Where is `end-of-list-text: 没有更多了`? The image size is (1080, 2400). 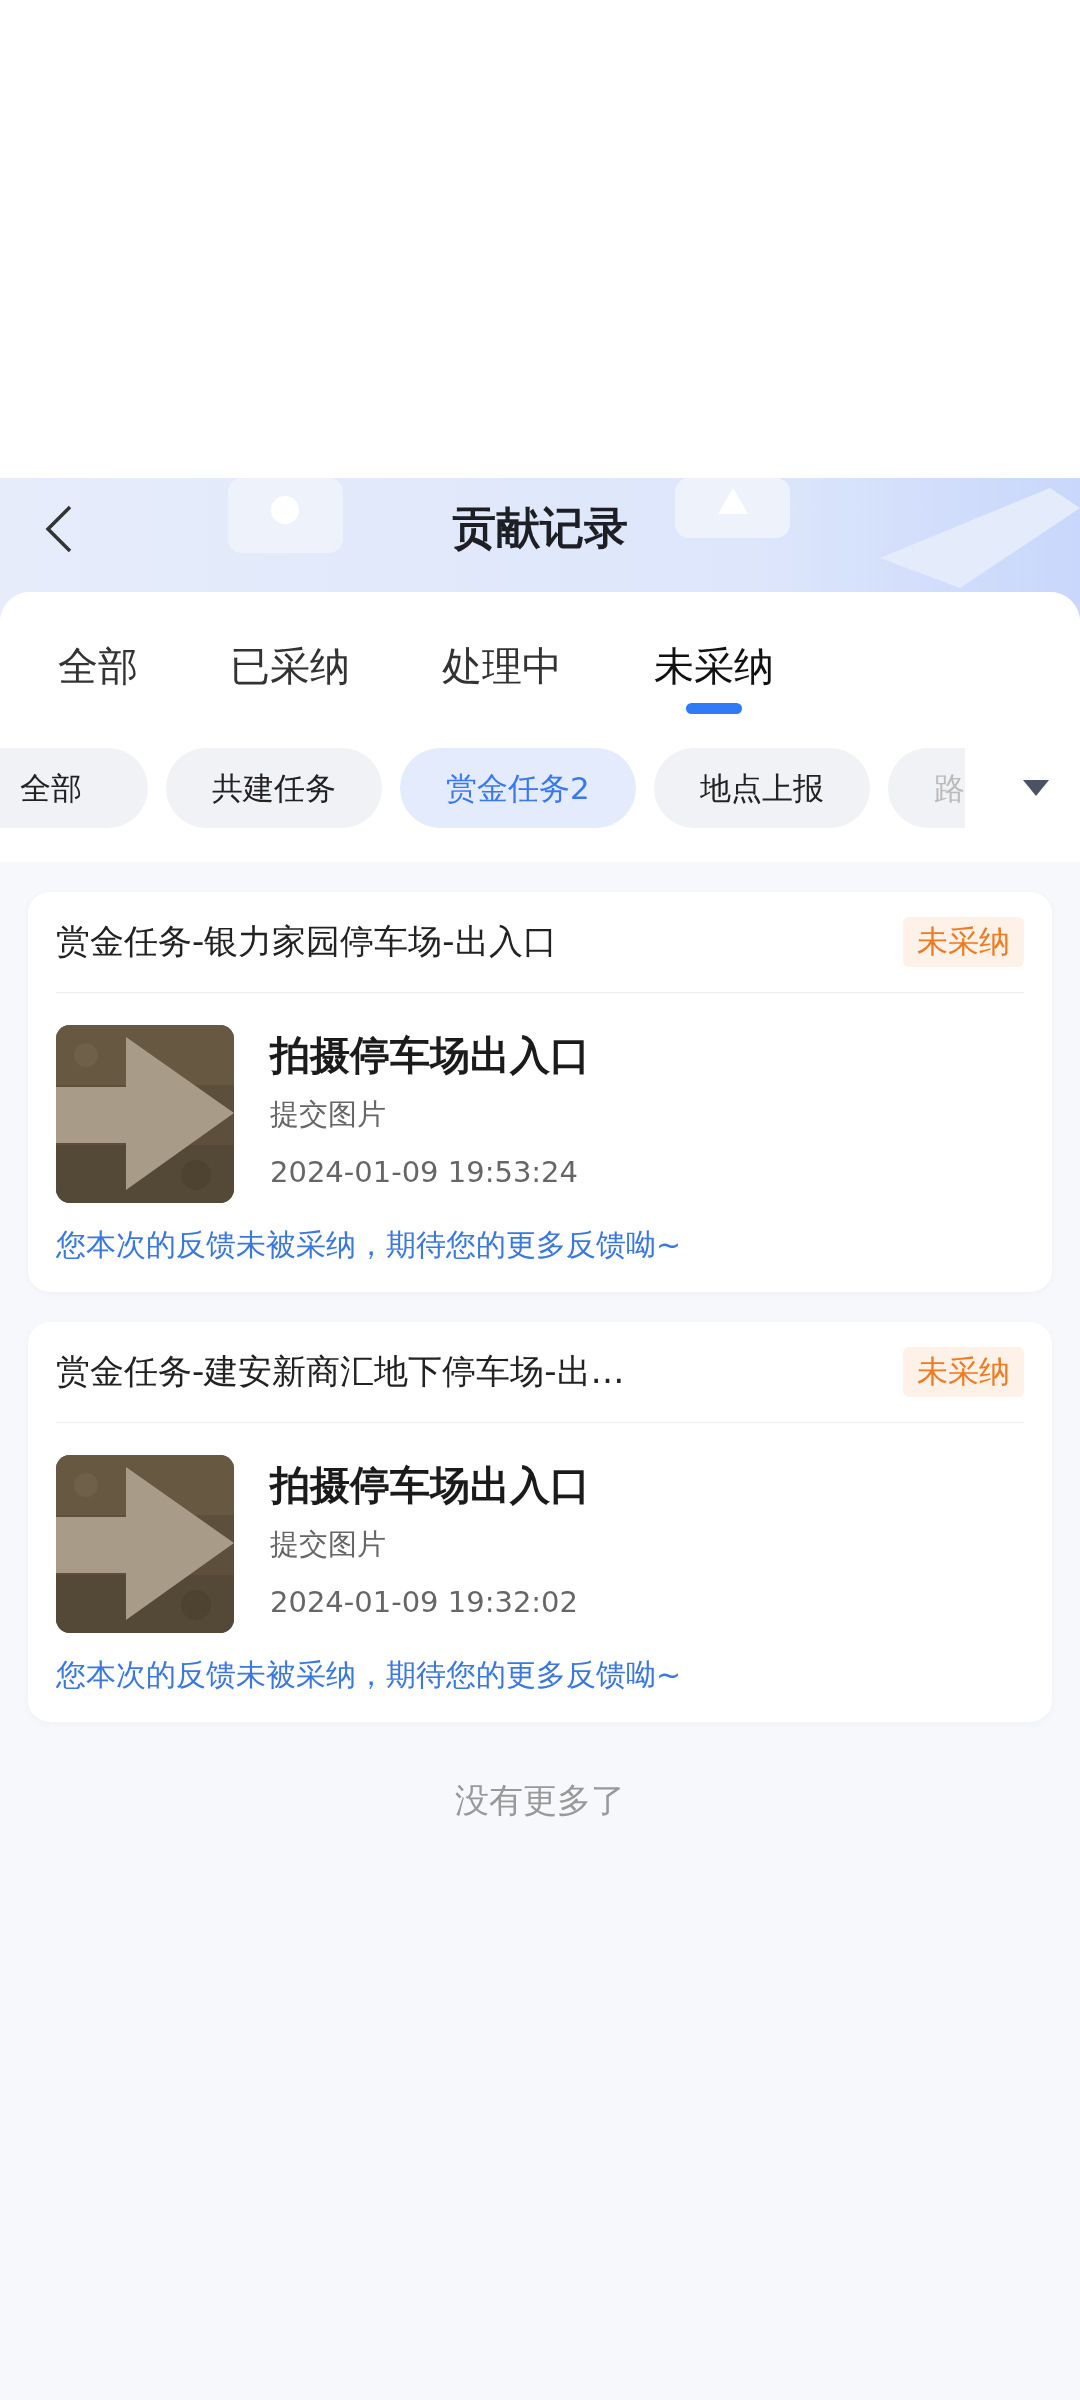 end-of-list-text: 没有更多了 is located at coordinates (540, 1800).